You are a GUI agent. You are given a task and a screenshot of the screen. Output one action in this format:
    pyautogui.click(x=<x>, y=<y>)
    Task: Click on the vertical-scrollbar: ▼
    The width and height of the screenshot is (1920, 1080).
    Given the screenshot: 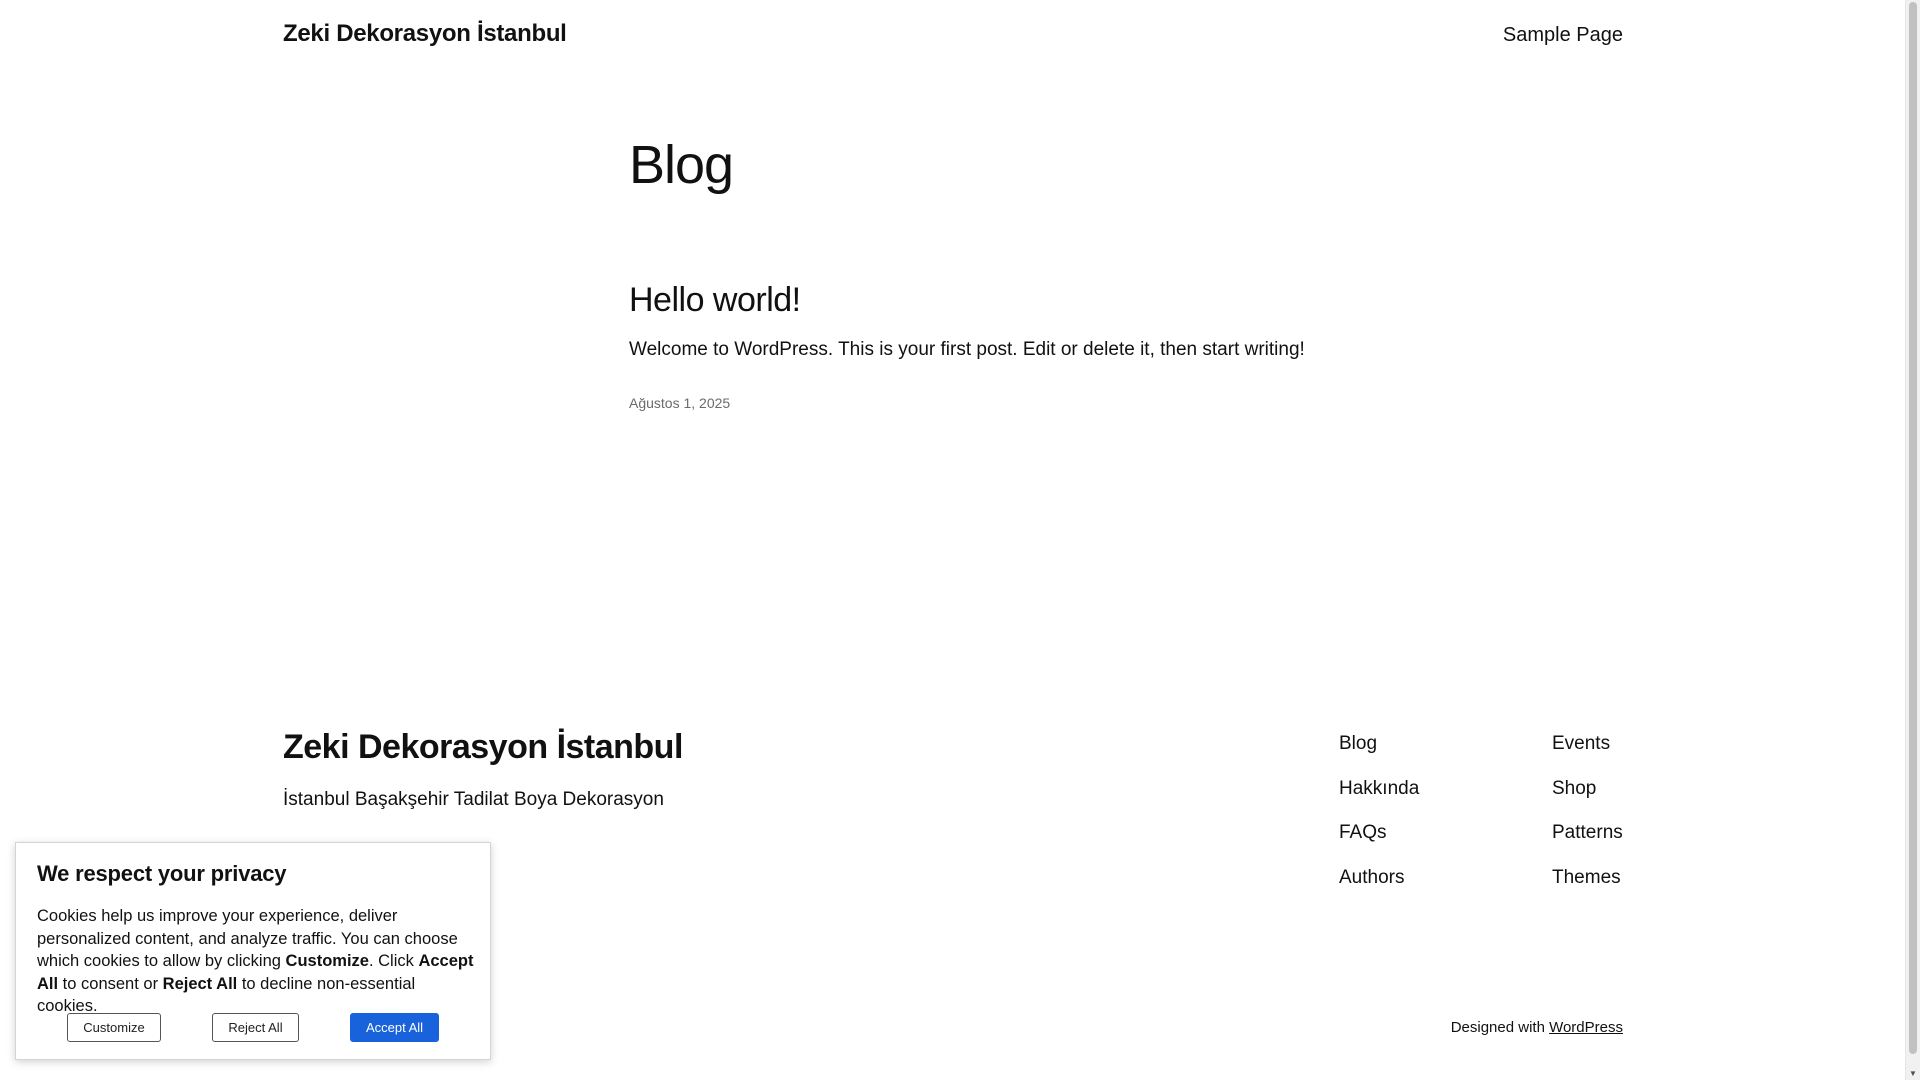 What is the action you would take?
    pyautogui.click(x=1912, y=540)
    